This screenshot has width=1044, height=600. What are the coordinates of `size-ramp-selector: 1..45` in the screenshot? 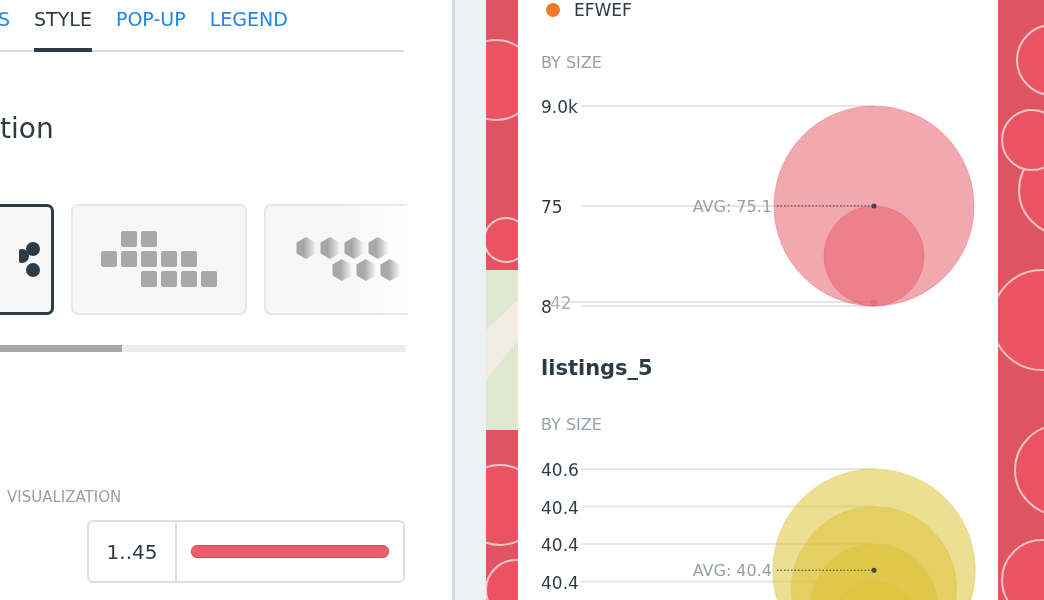 It's located at (246, 552).